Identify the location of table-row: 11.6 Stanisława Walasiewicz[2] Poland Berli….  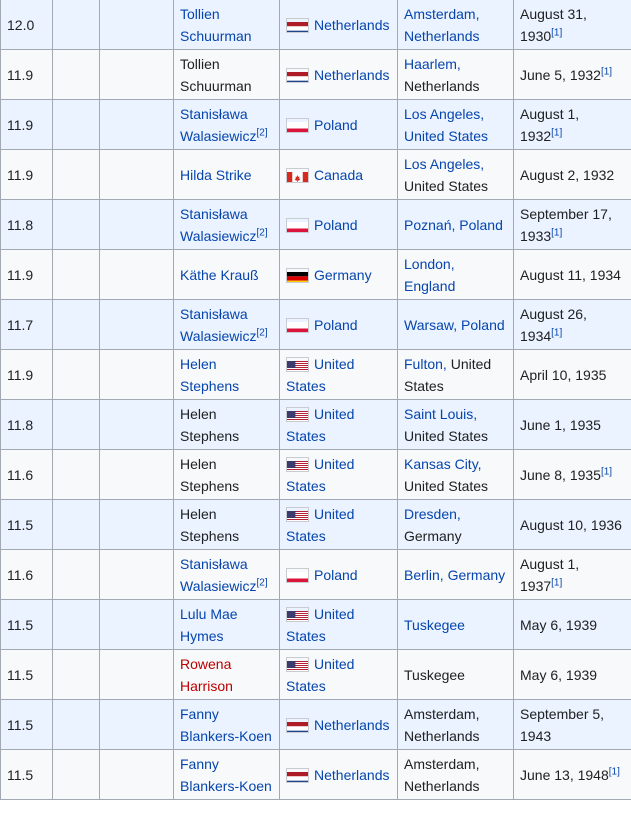
(315, 574).